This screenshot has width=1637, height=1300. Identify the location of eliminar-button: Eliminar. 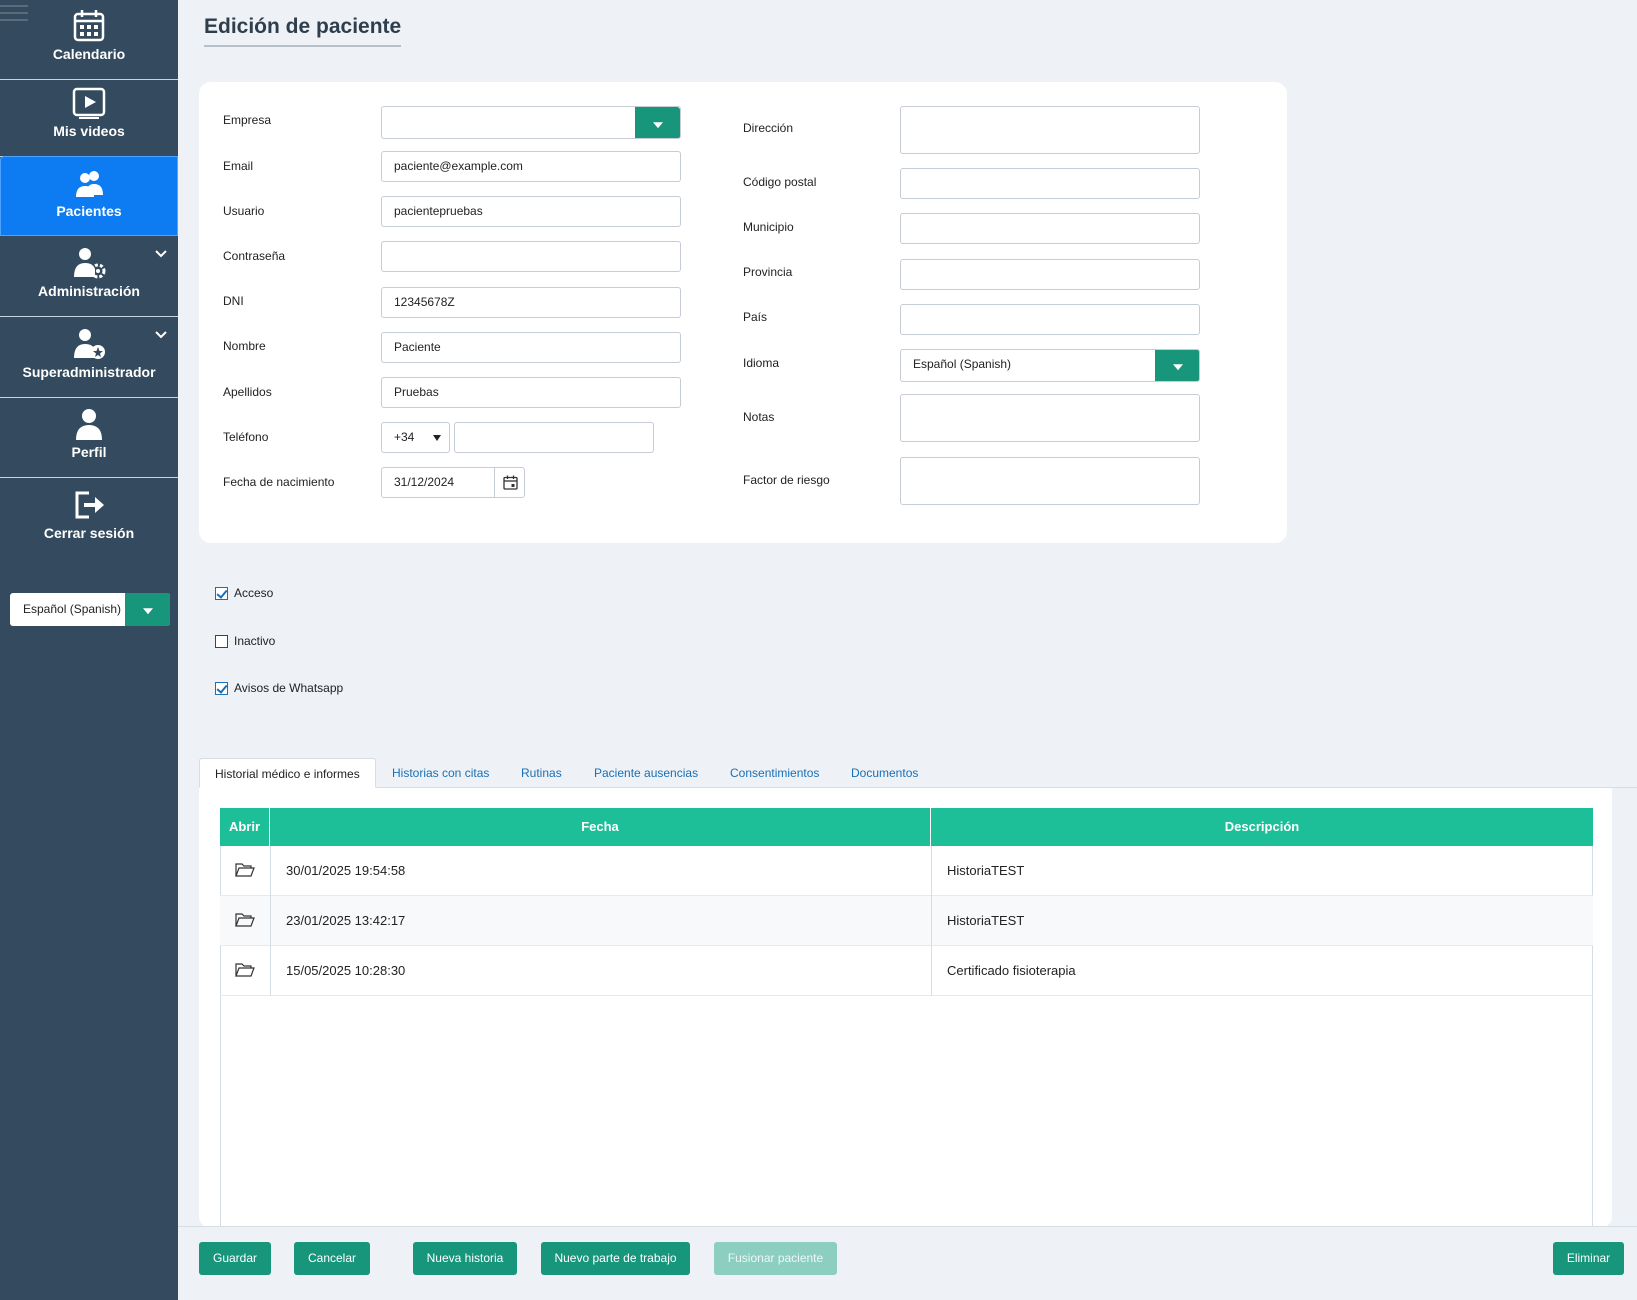
(1588, 1258).